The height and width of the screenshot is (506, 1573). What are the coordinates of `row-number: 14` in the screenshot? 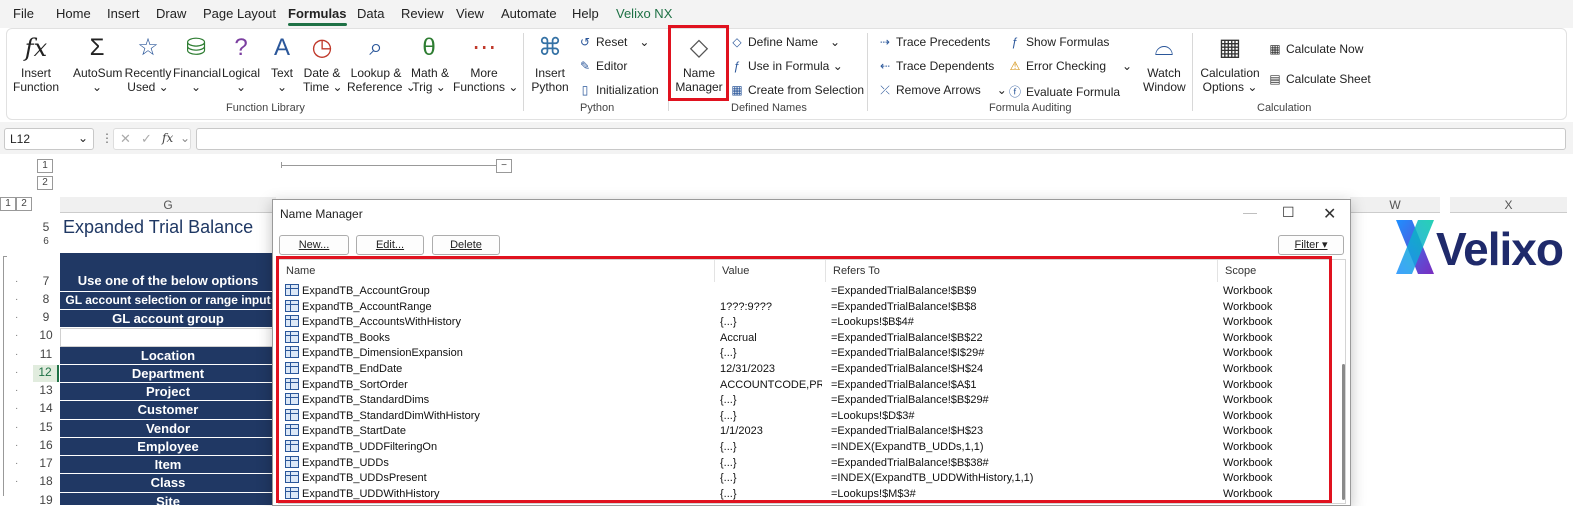 It's located at (46, 409).